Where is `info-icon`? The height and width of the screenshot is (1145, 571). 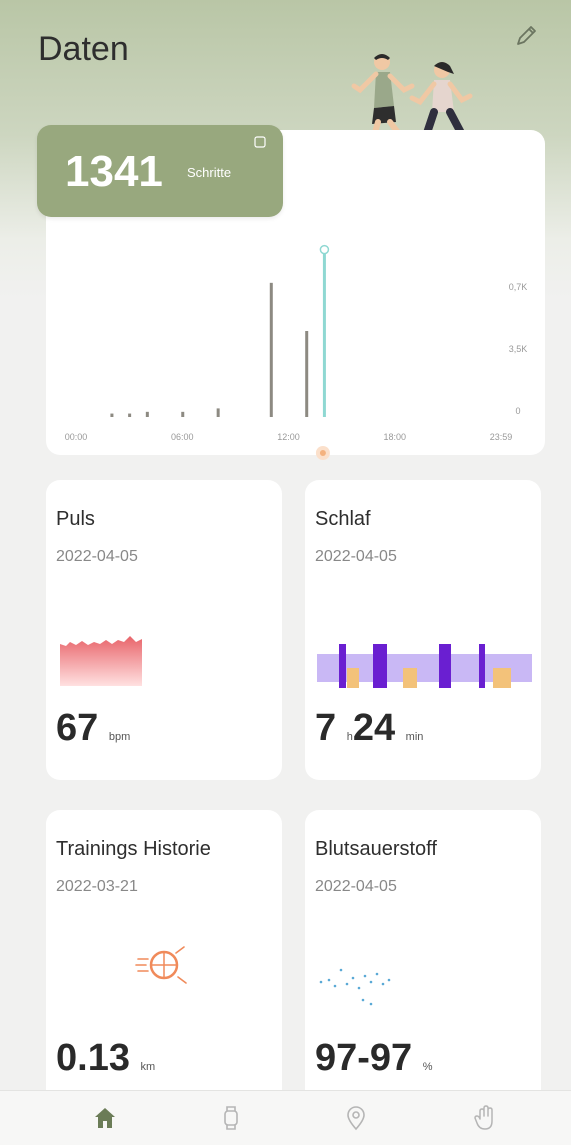 info-icon is located at coordinates (260, 142).